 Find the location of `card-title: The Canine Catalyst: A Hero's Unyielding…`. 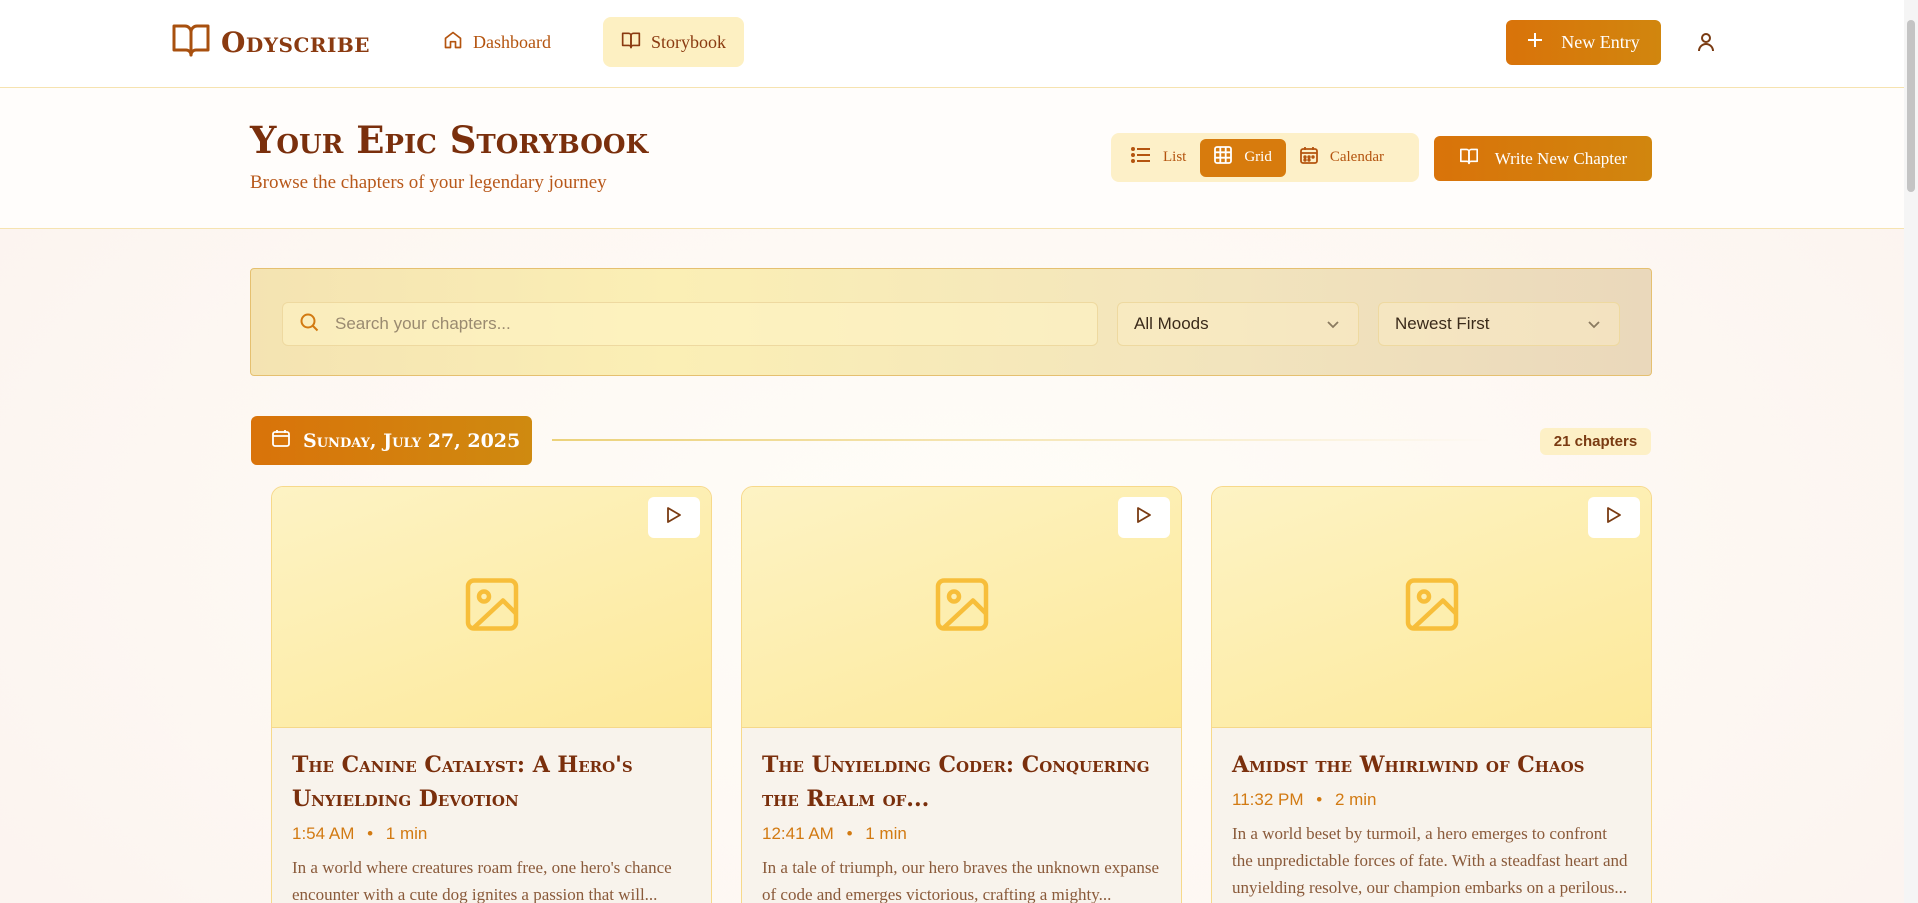

card-title: The Canine Catalyst: A Hero's Unyielding… is located at coordinates (462, 782).